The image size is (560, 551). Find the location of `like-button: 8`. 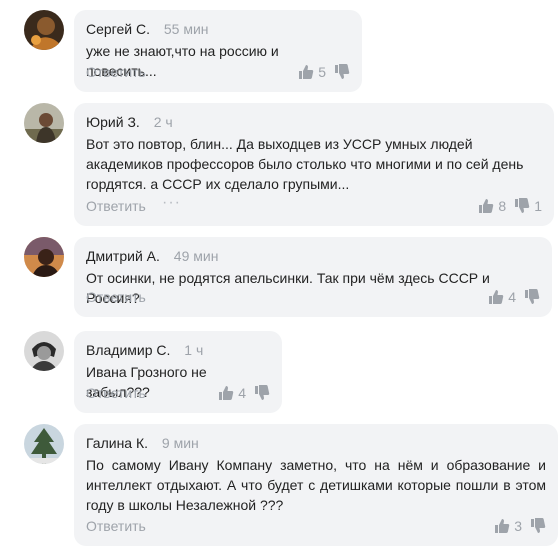

like-button: 8 is located at coordinates (492, 206).